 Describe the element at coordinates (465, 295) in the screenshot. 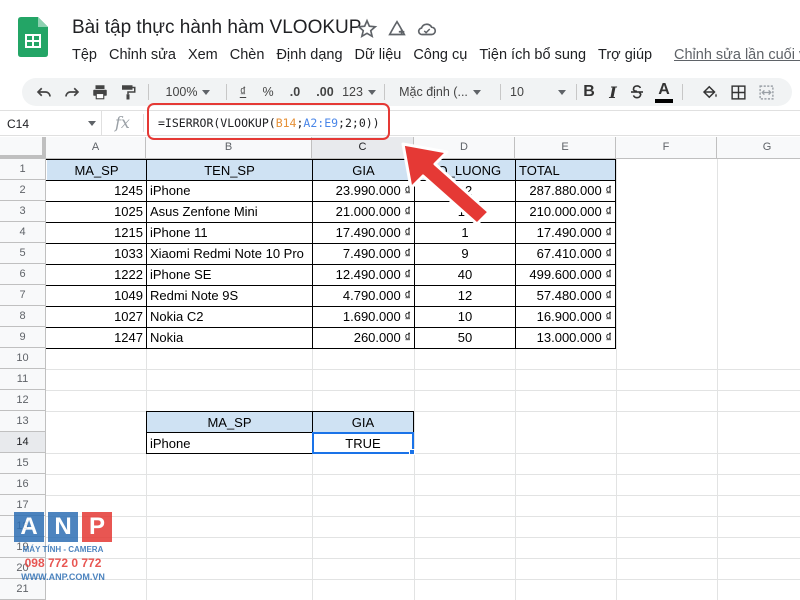

I see `cell-d7: 12` at that location.